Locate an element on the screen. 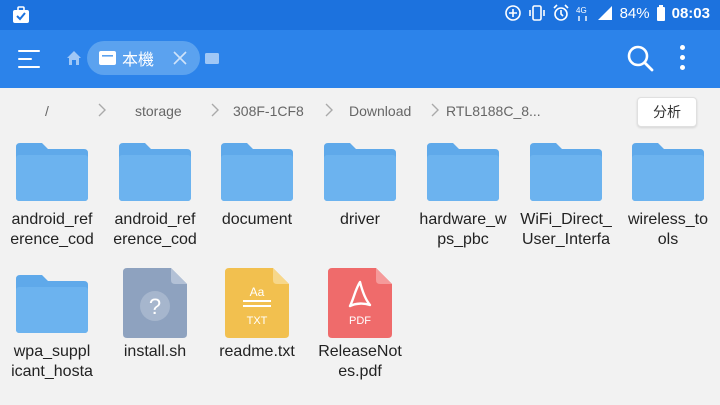 The width and height of the screenshot is (720, 405). list-item: document is located at coordinates (257, 182).